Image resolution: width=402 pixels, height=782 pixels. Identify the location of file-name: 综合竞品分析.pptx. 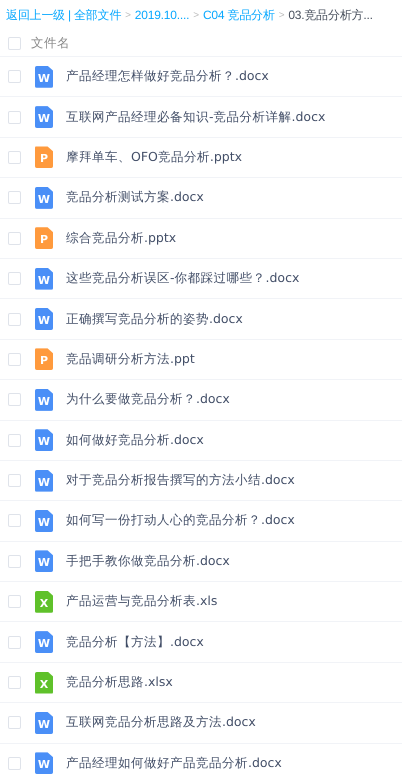
(121, 238).